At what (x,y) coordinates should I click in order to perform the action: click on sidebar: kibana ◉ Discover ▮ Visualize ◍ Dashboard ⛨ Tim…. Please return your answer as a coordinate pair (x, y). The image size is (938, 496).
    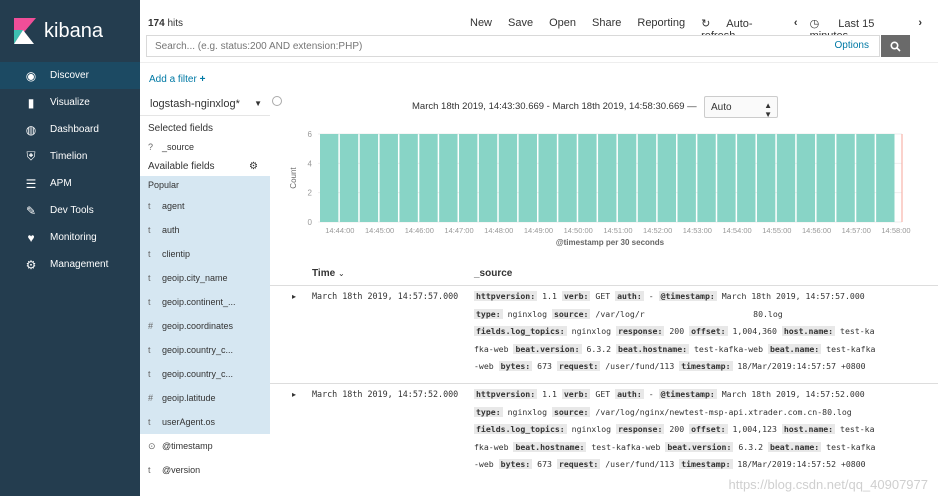
    Looking at the image, I should click on (70, 248).